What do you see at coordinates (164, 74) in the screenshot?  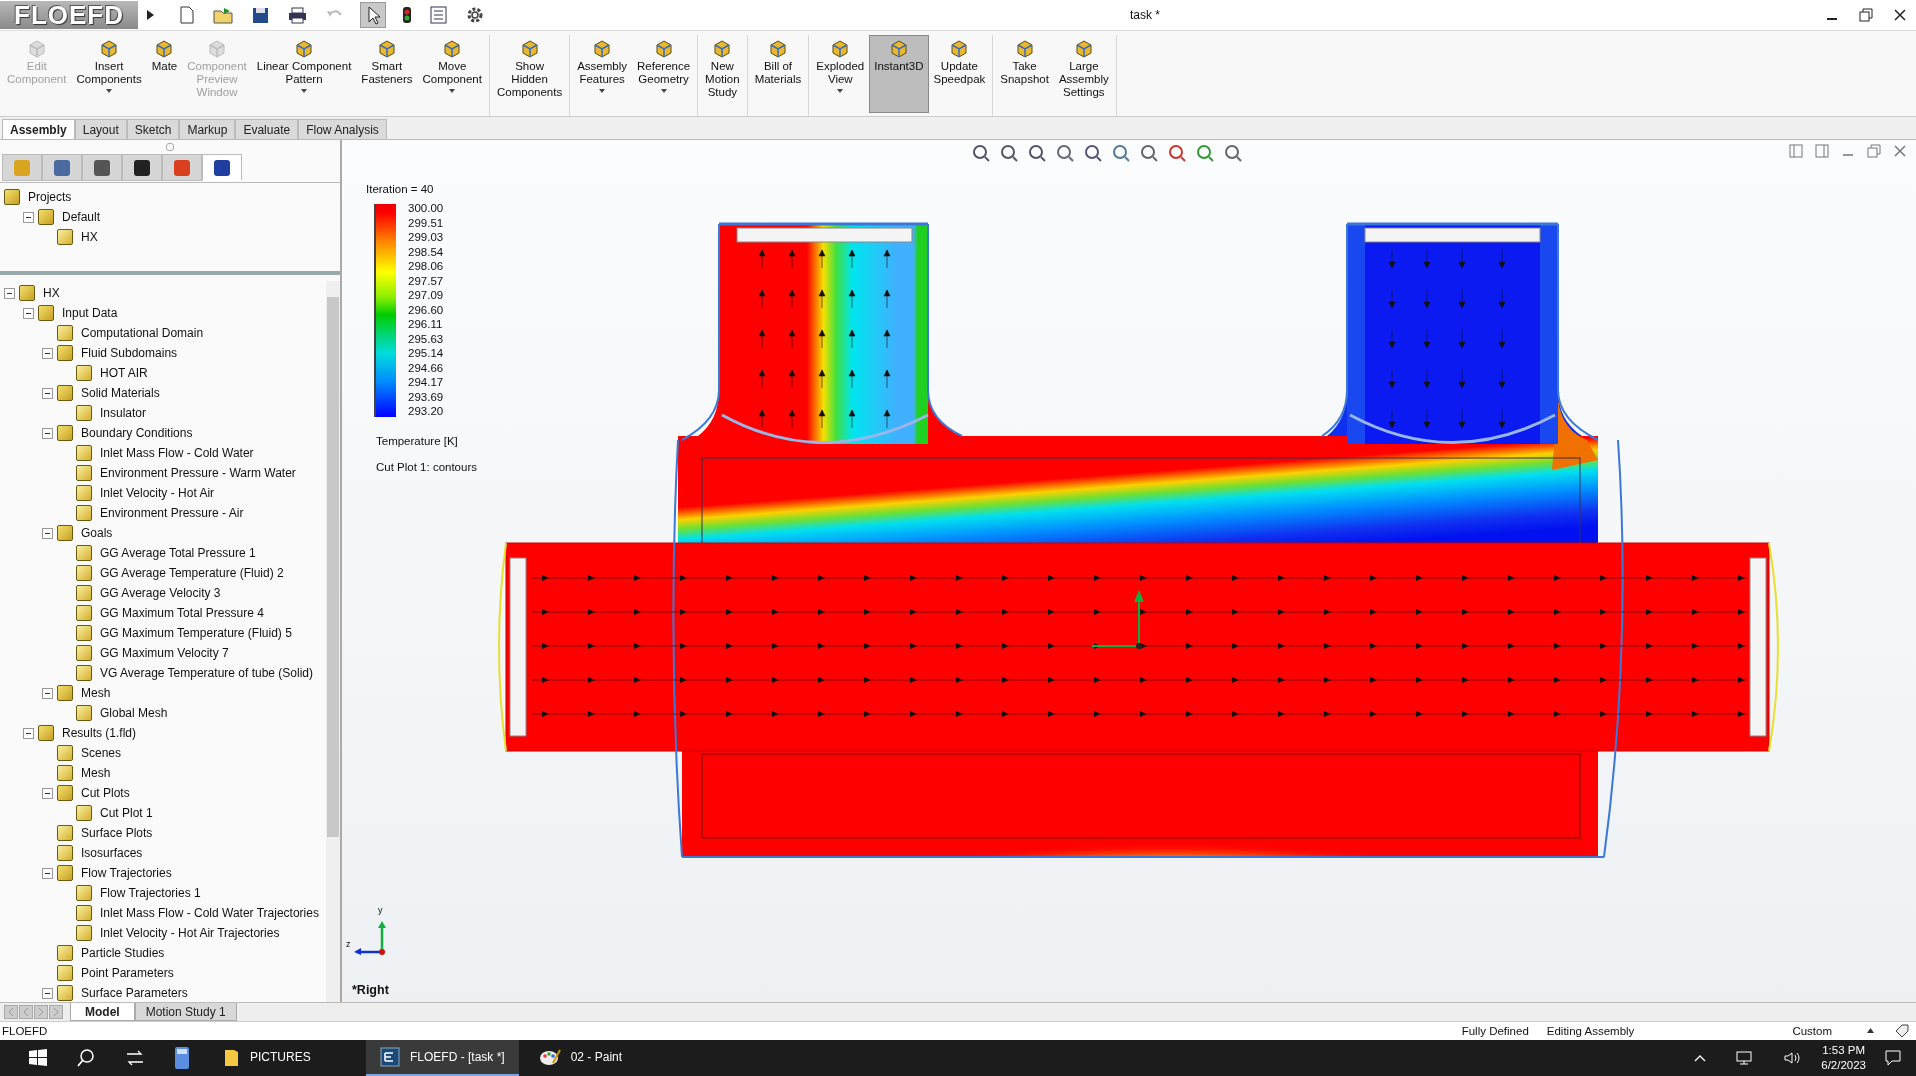 I see `ribbon-button: Mate` at bounding box center [164, 74].